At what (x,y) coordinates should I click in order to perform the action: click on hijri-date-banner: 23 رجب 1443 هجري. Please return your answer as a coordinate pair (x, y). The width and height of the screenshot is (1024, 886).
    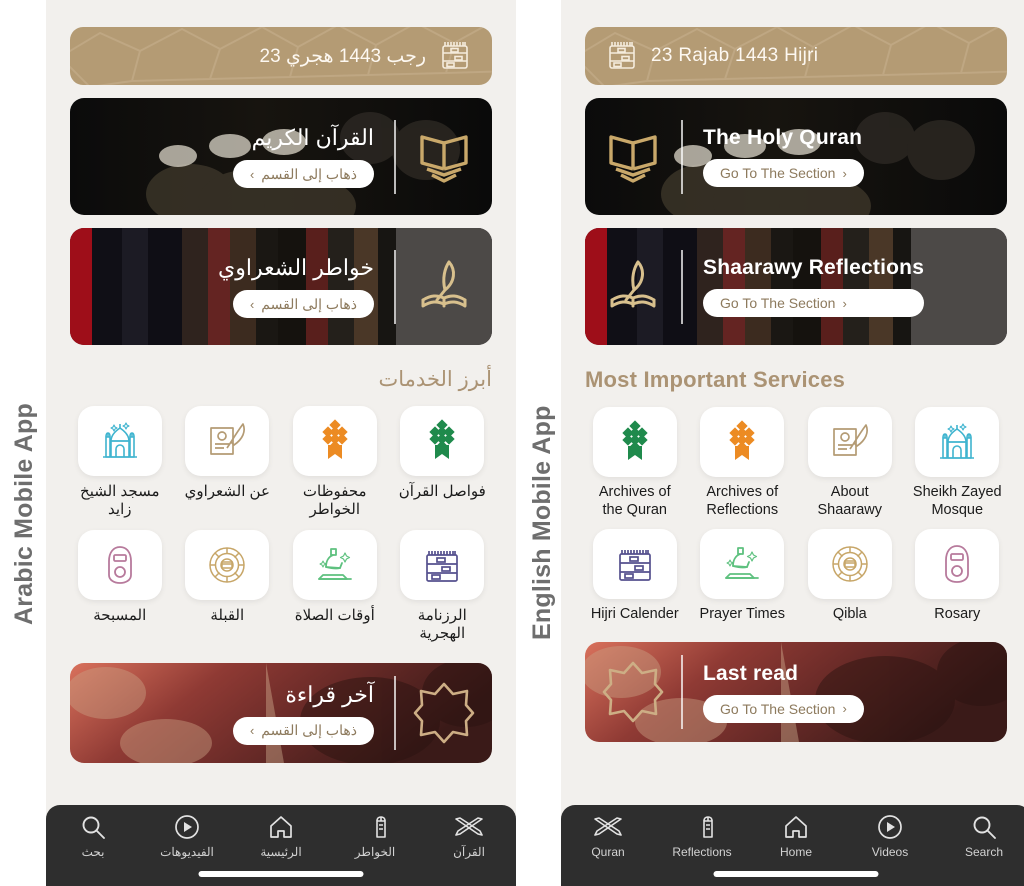
    Looking at the image, I should click on (281, 56).